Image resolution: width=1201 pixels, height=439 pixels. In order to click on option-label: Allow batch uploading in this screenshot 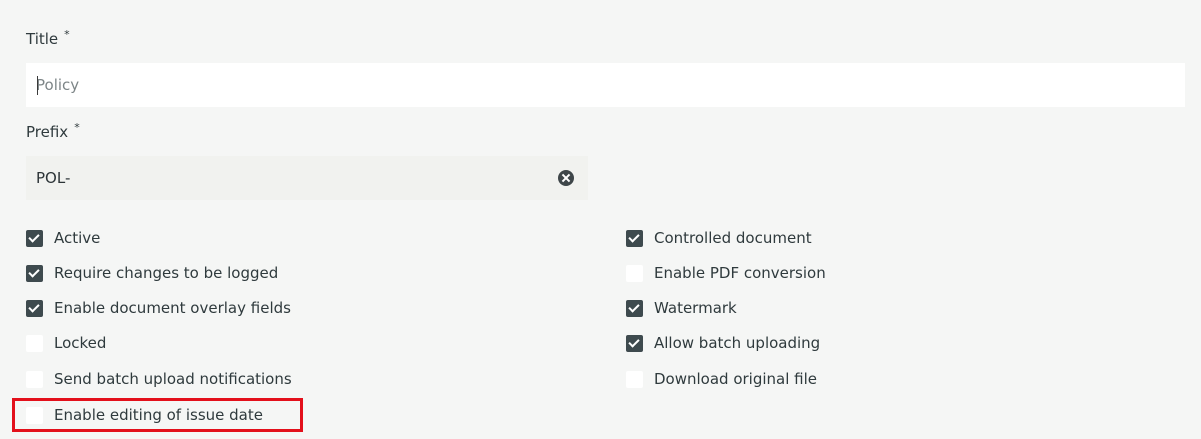, I will do `click(737, 343)`.